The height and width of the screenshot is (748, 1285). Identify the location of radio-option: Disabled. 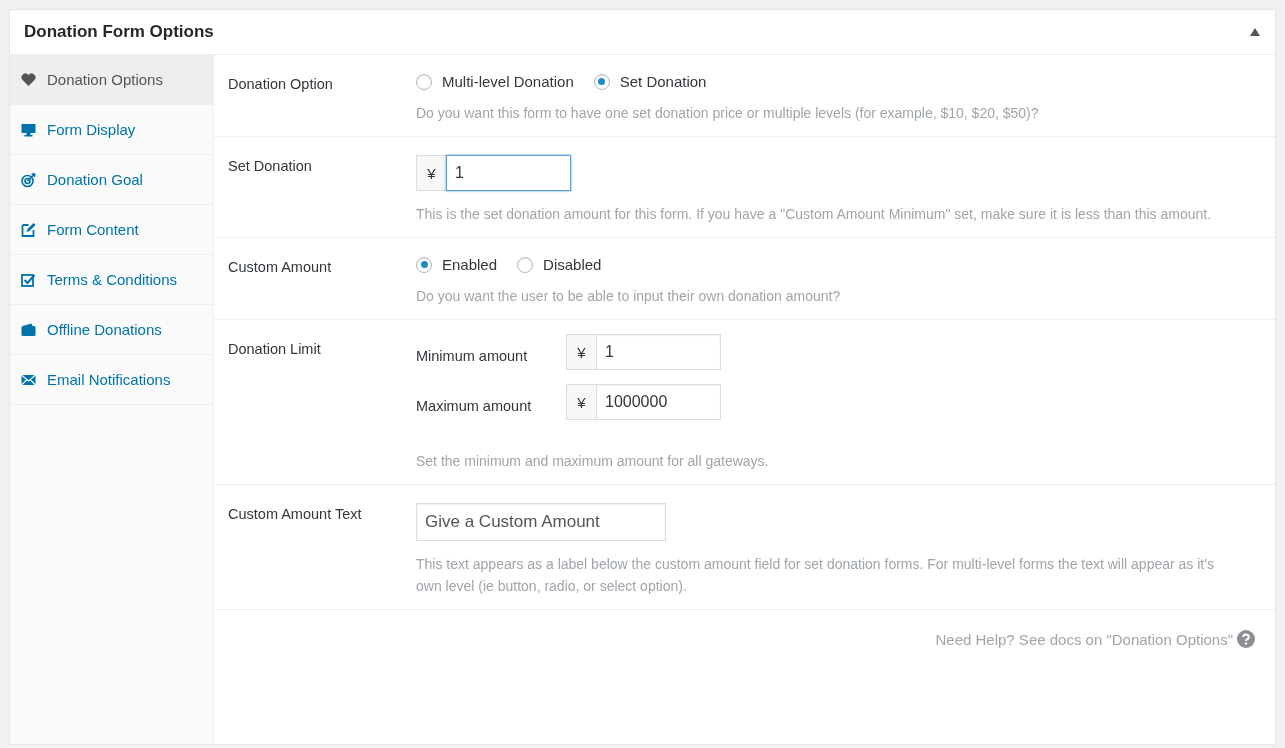
(559, 264).